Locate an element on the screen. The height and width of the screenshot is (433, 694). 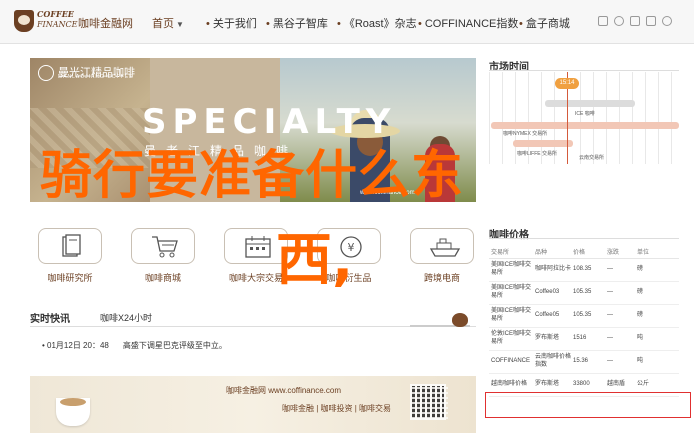
timeline-label-nymex: 咖啡NYMEX 交易所 is located at coordinates (525, 134).